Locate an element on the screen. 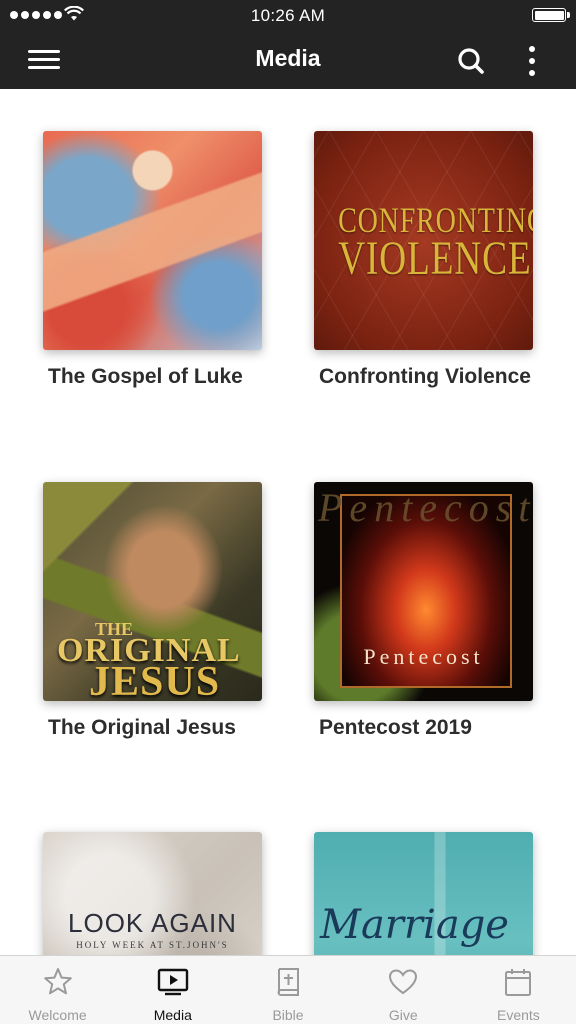 The image size is (576, 1024). media-thumbnail: Marriage is located at coordinates (423, 893).